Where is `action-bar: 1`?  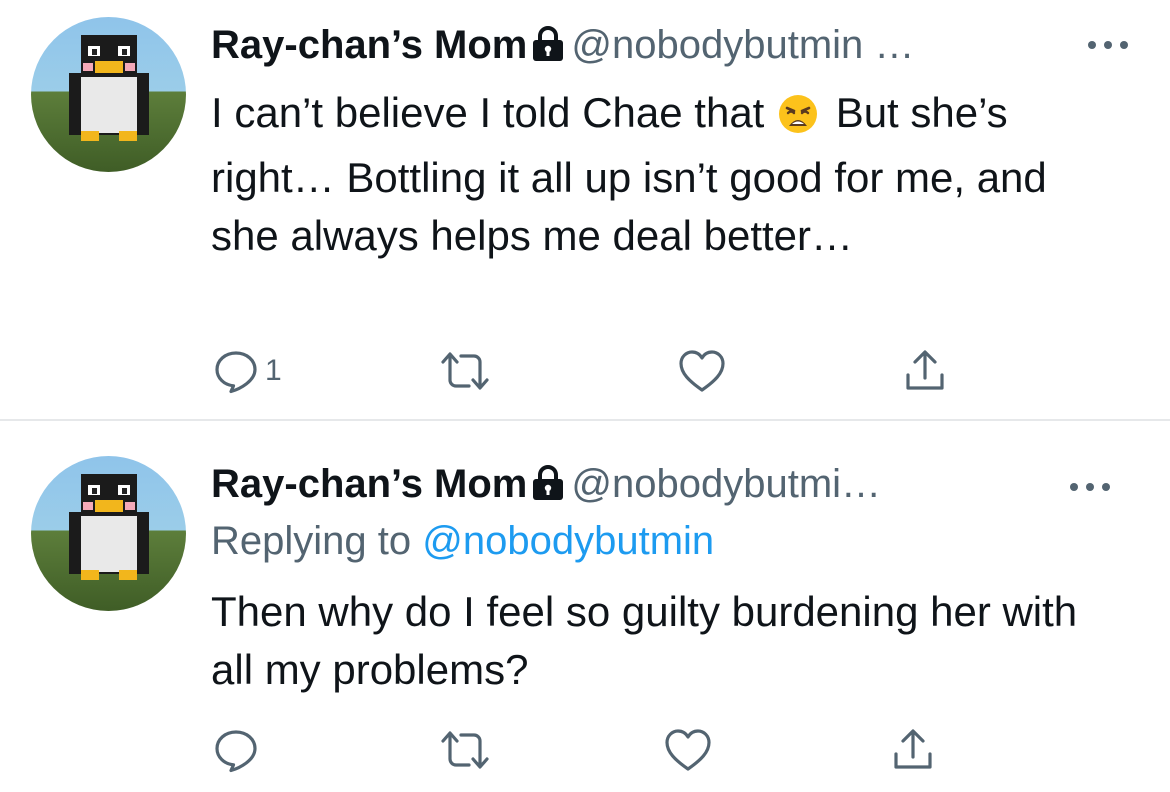
action-bar: 1 is located at coordinates (591, 371).